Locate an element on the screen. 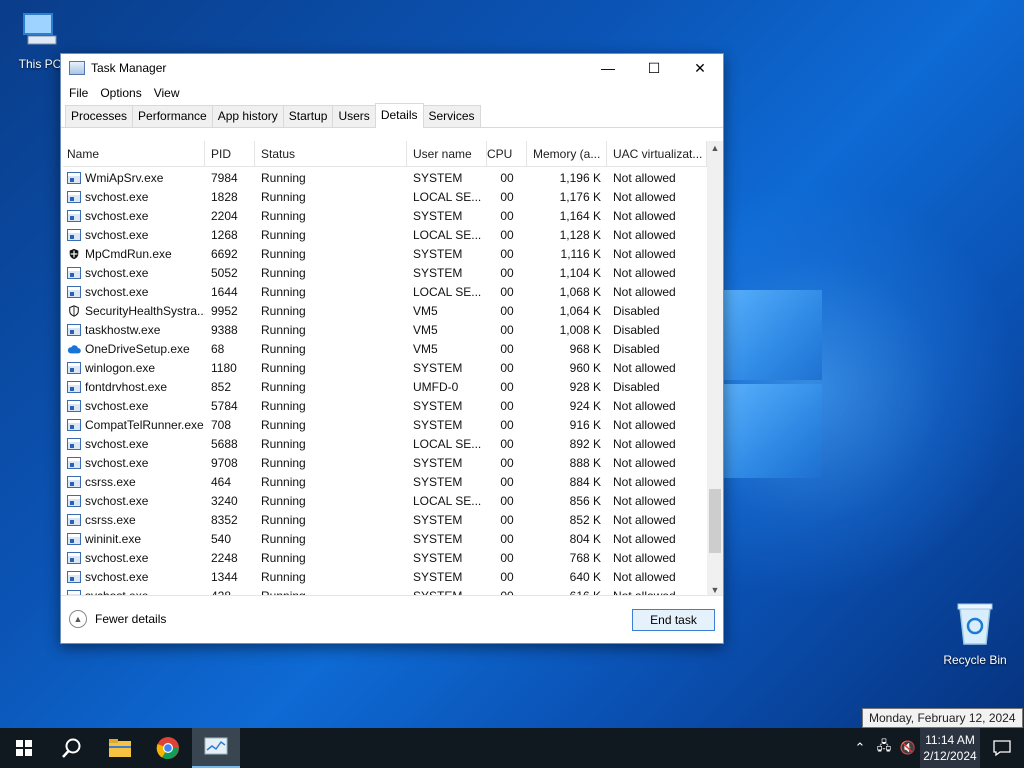 This screenshot has width=1024, height=768. cell-user: UMFD-0 is located at coordinates (436, 386).